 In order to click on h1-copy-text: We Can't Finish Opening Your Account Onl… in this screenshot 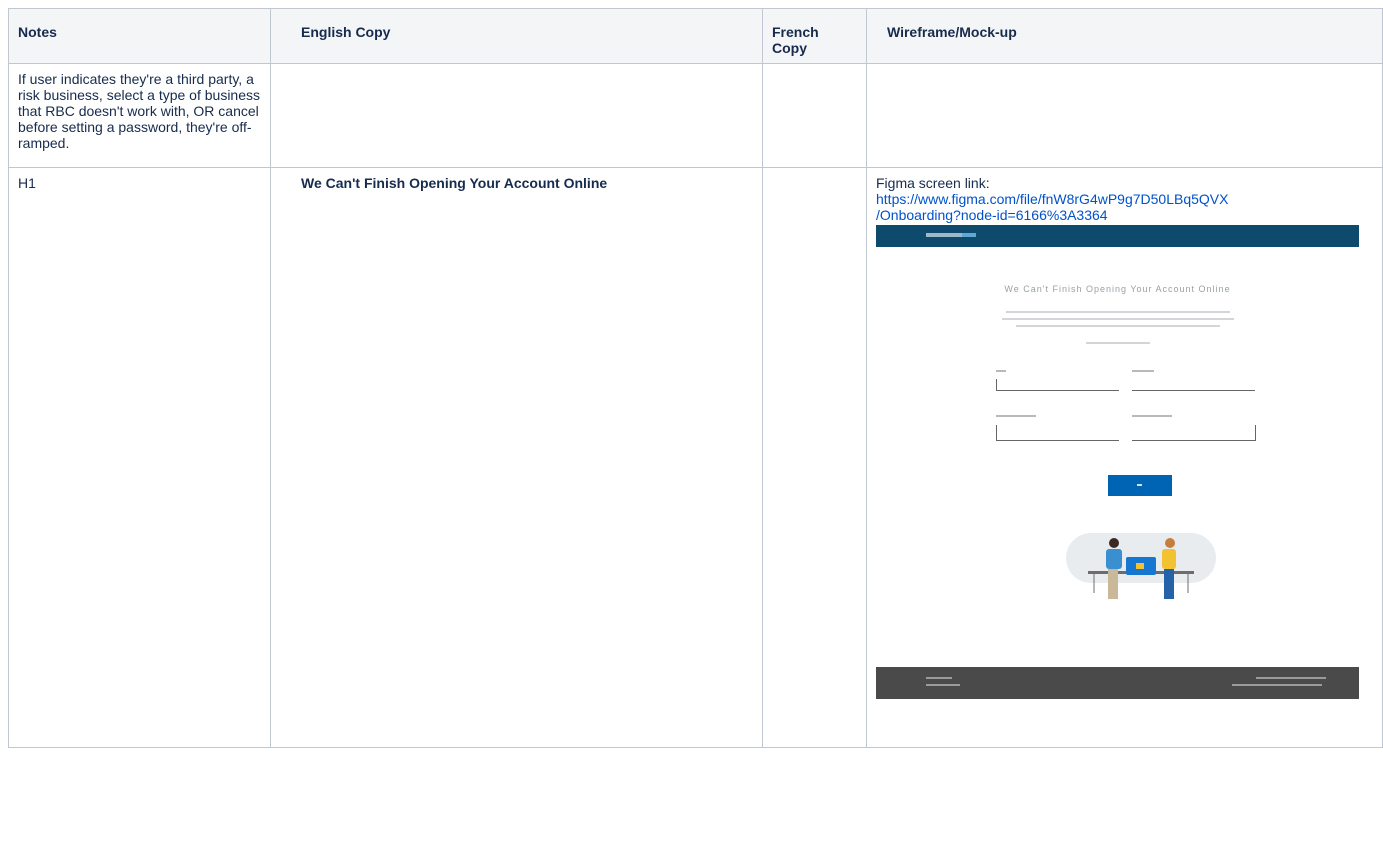, I will do `click(454, 183)`.